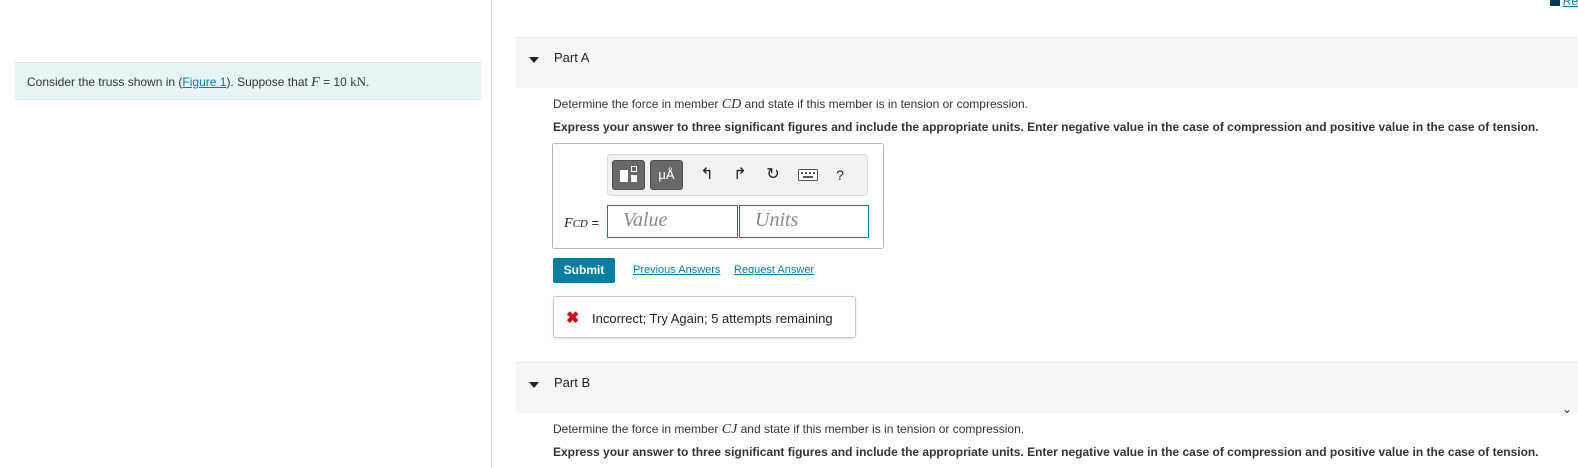  What do you see at coordinates (676, 270) in the screenshot?
I see `previous-answers-link: Previous Answers` at bounding box center [676, 270].